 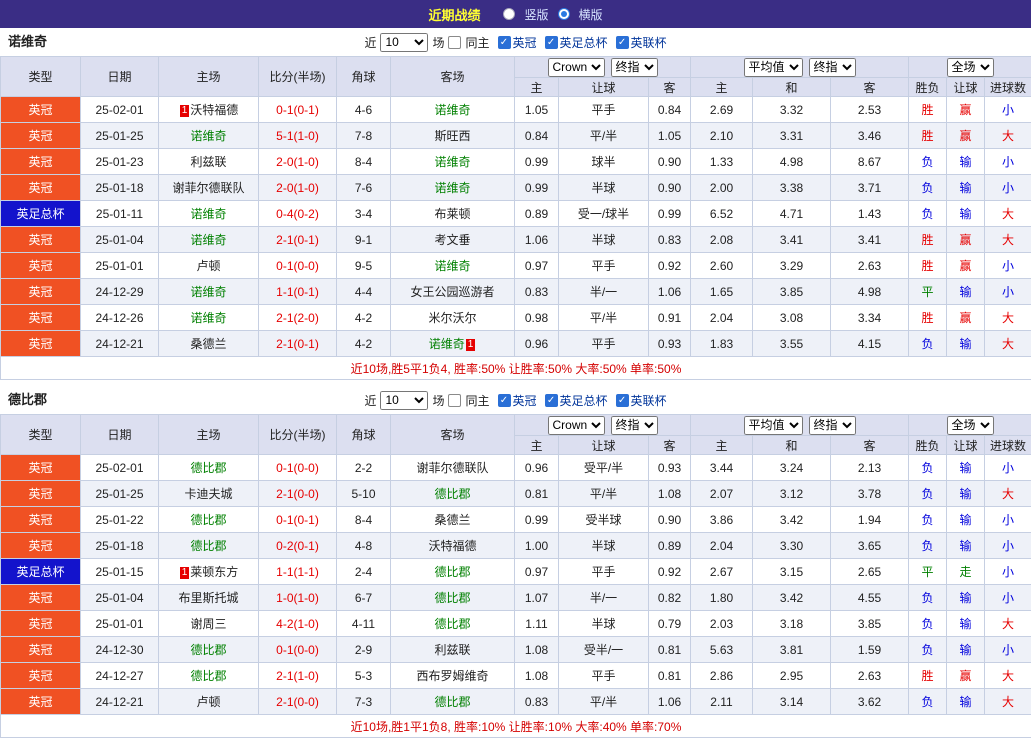 I want to click on team-link: 西布罗姆维奇, so click(x=452, y=676).